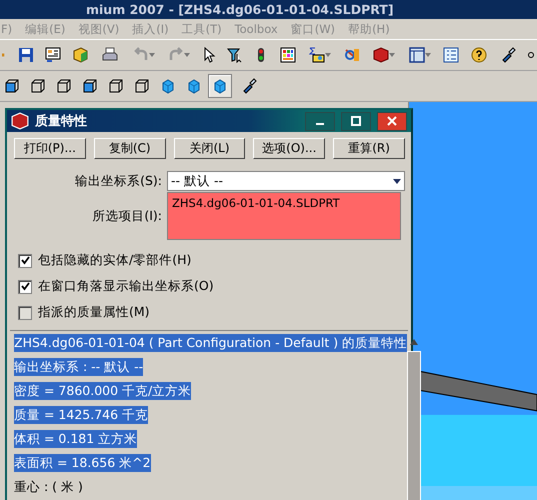 The height and width of the screenshot is (500, 537). What do you see at coordinates (320, 121) in the screenshot?
I see `minimize-button` at bounding box center [320, 121].